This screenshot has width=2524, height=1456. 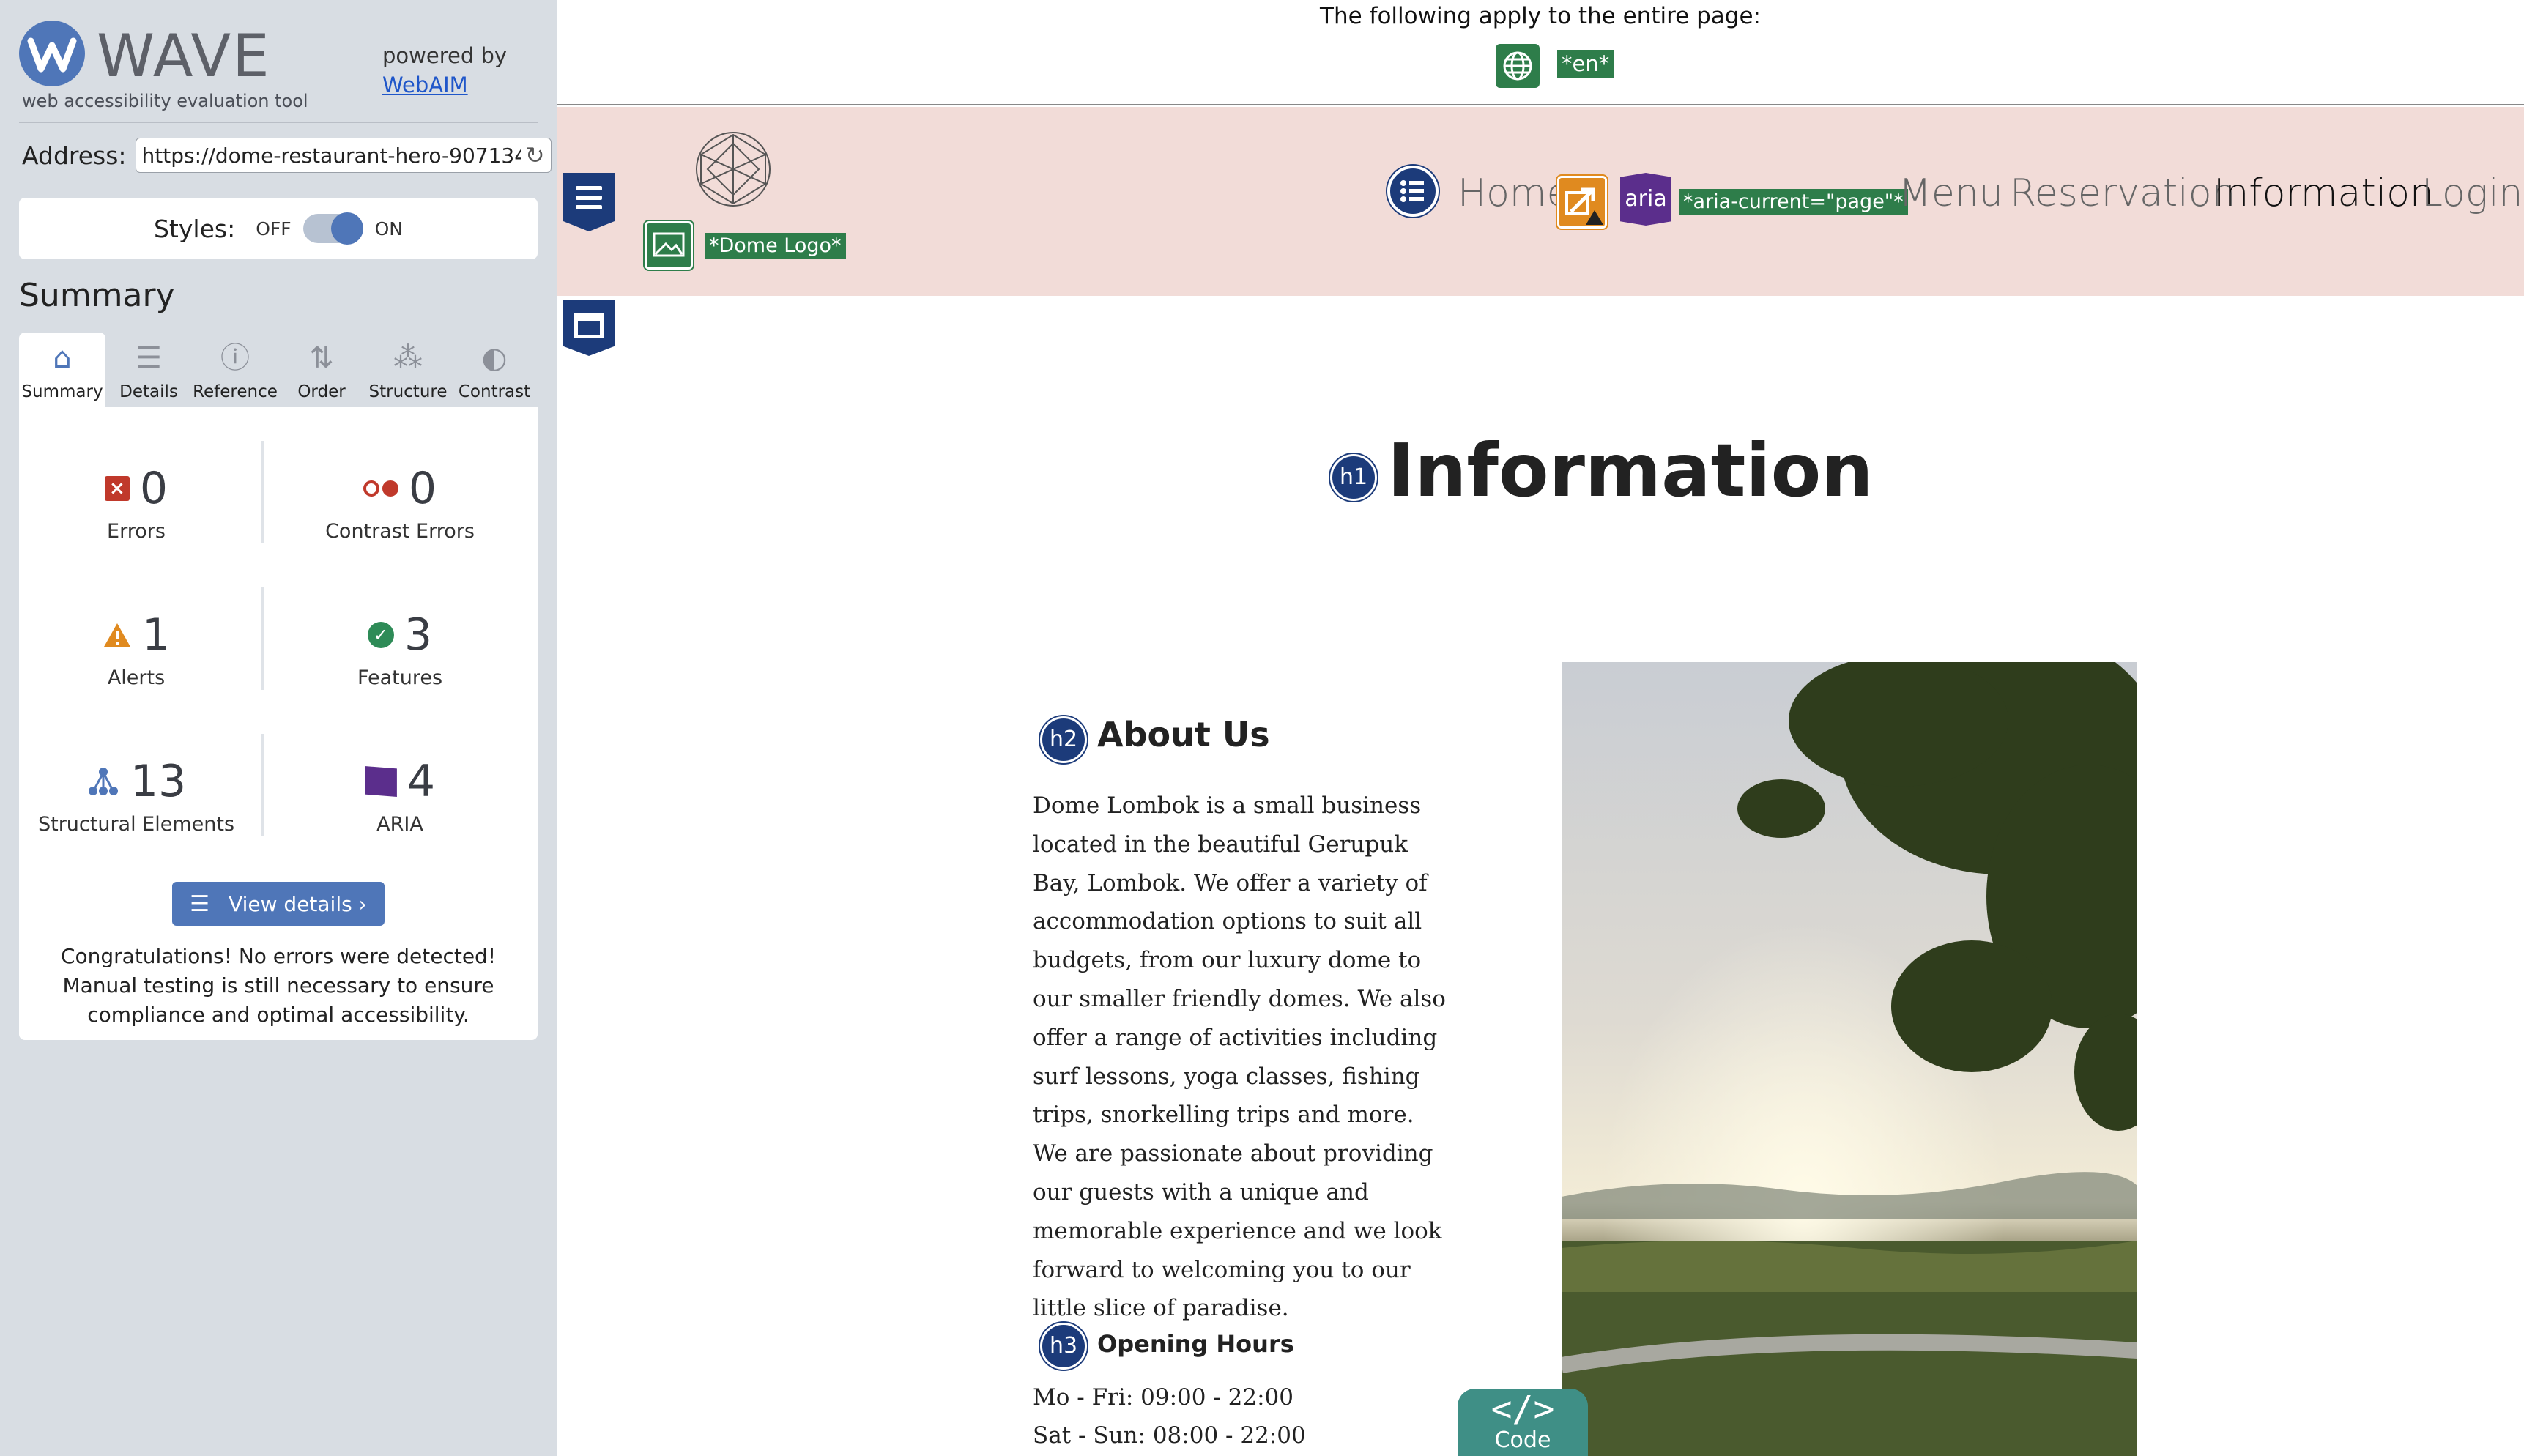 What do you see at coordinates (156, 635) in the screenshot?
I see `alerts-count: 1` at bounding box center [156, 635].